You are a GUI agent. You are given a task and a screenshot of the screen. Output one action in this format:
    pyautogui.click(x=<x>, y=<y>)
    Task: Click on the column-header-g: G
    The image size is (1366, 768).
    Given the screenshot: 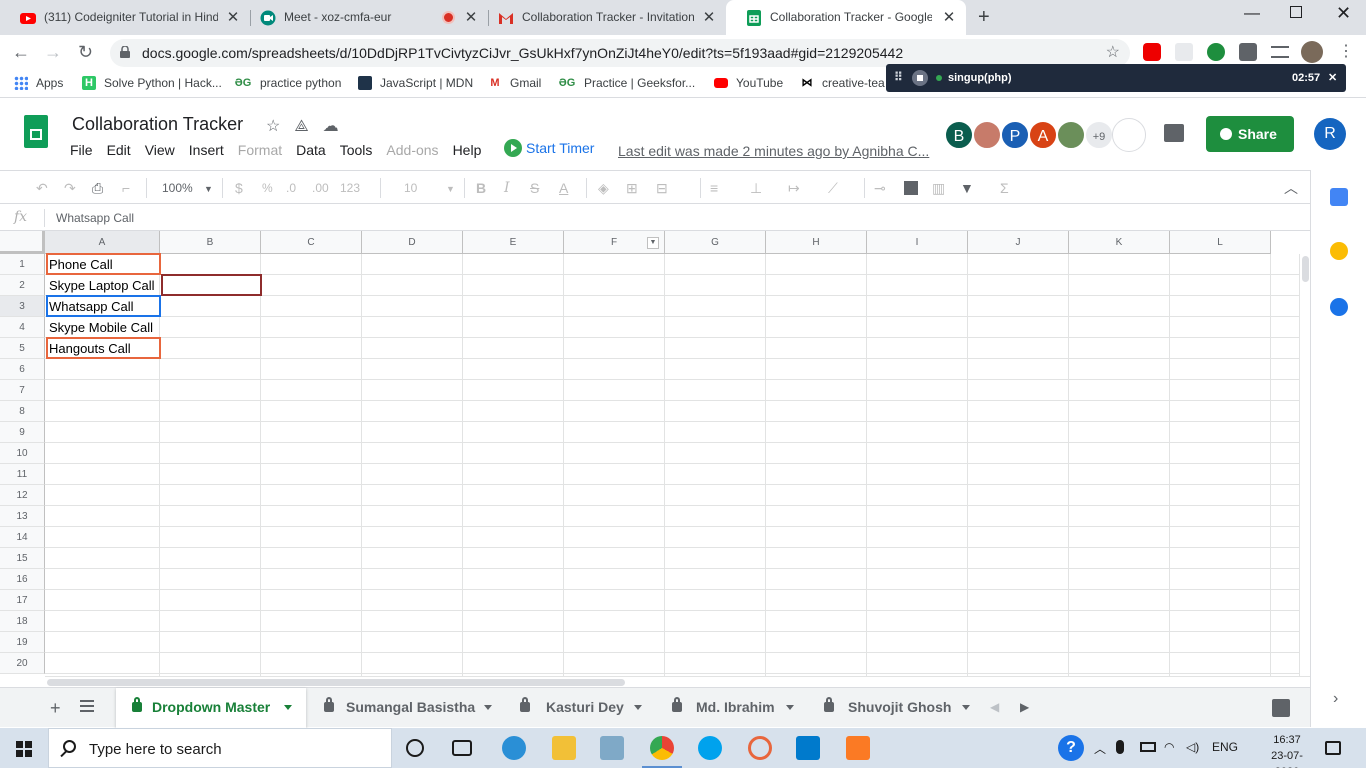 What is the action you would take?
    pyautogui.click(x=715, y=242)
    